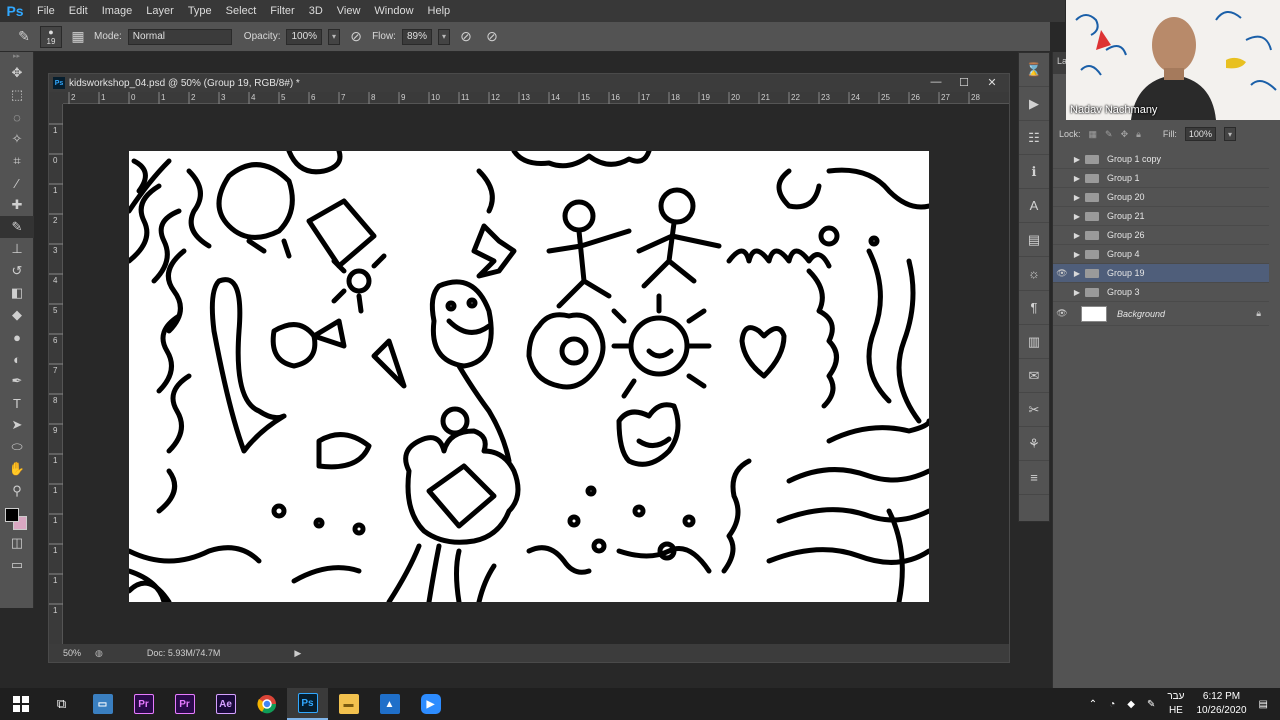  I want to click on clone-source-panel-icon: ⚘, so click(1034, 444).